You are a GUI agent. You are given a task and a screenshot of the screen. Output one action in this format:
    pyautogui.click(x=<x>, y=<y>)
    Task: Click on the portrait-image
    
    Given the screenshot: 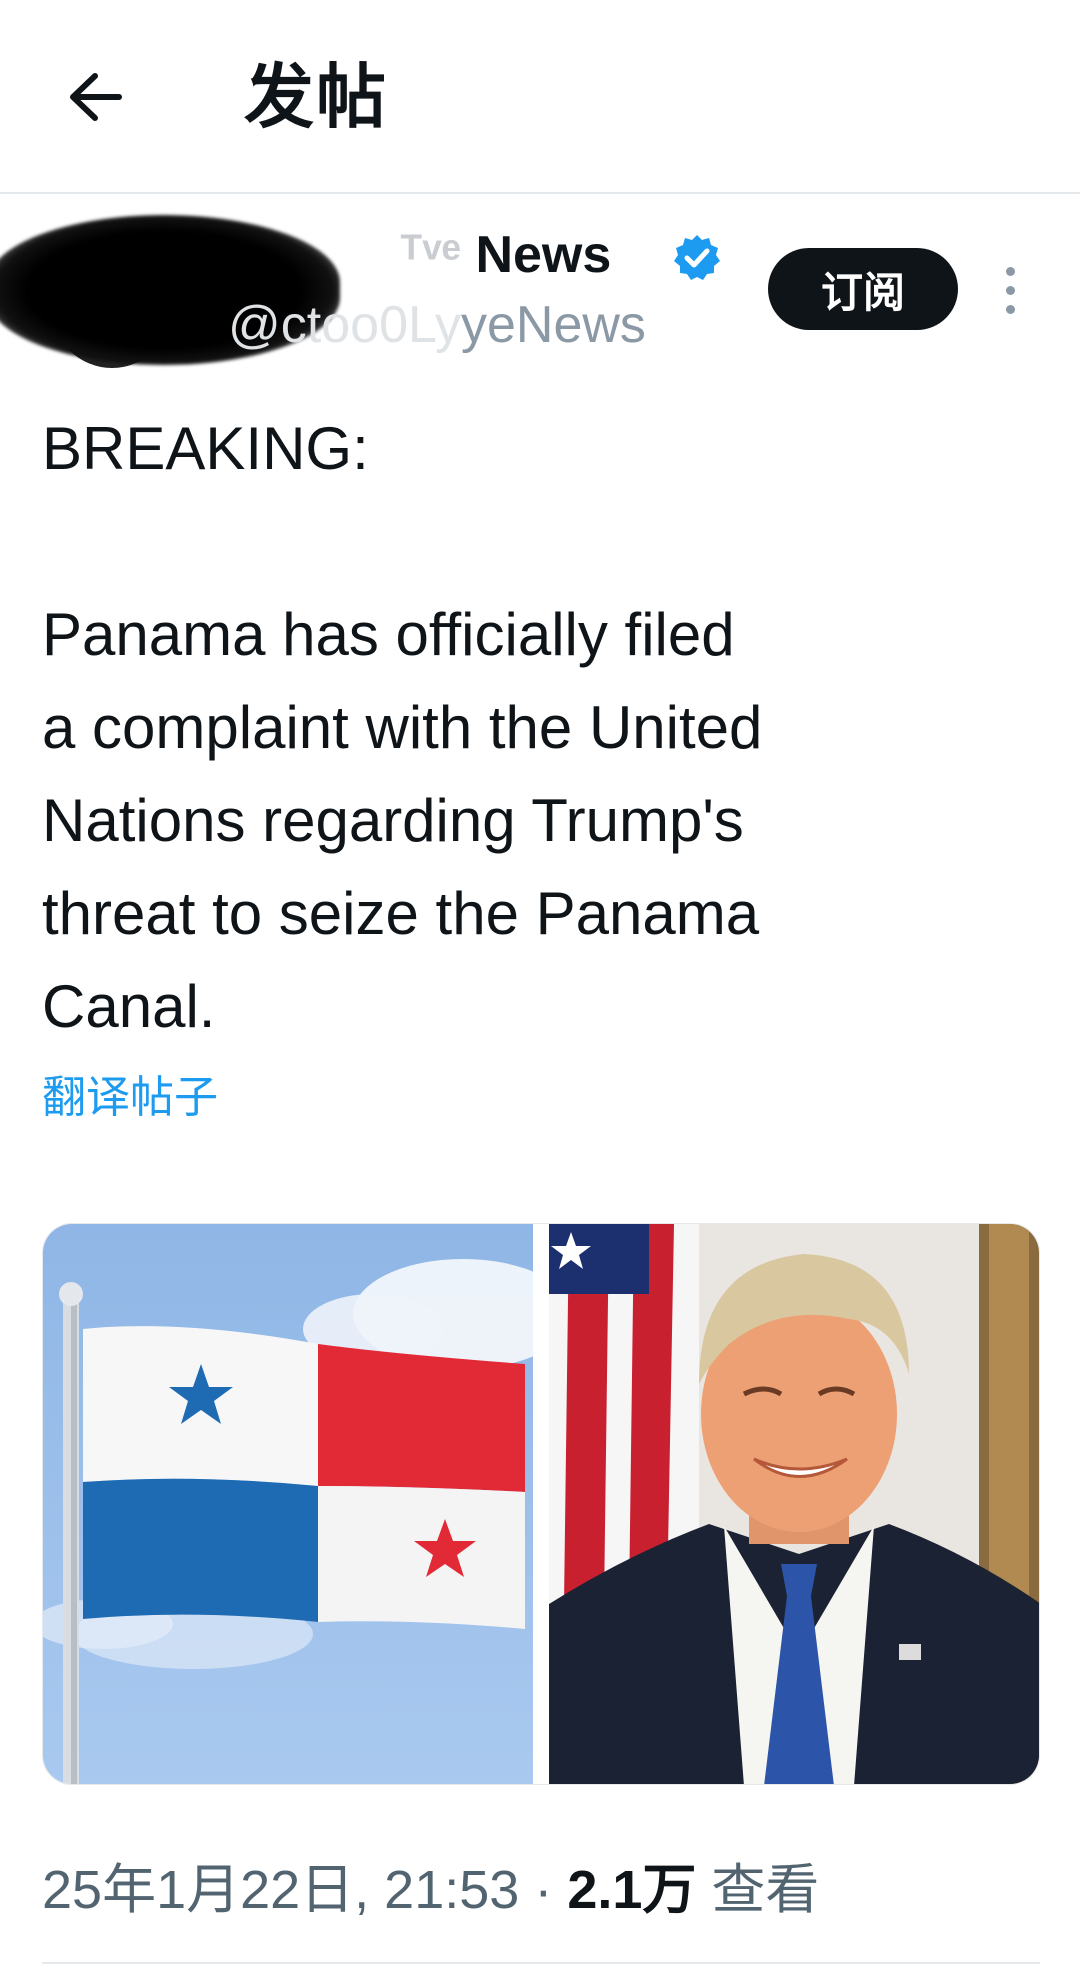 What is the action you would take?
    pyautogui.click(x=794, y=1504)
    